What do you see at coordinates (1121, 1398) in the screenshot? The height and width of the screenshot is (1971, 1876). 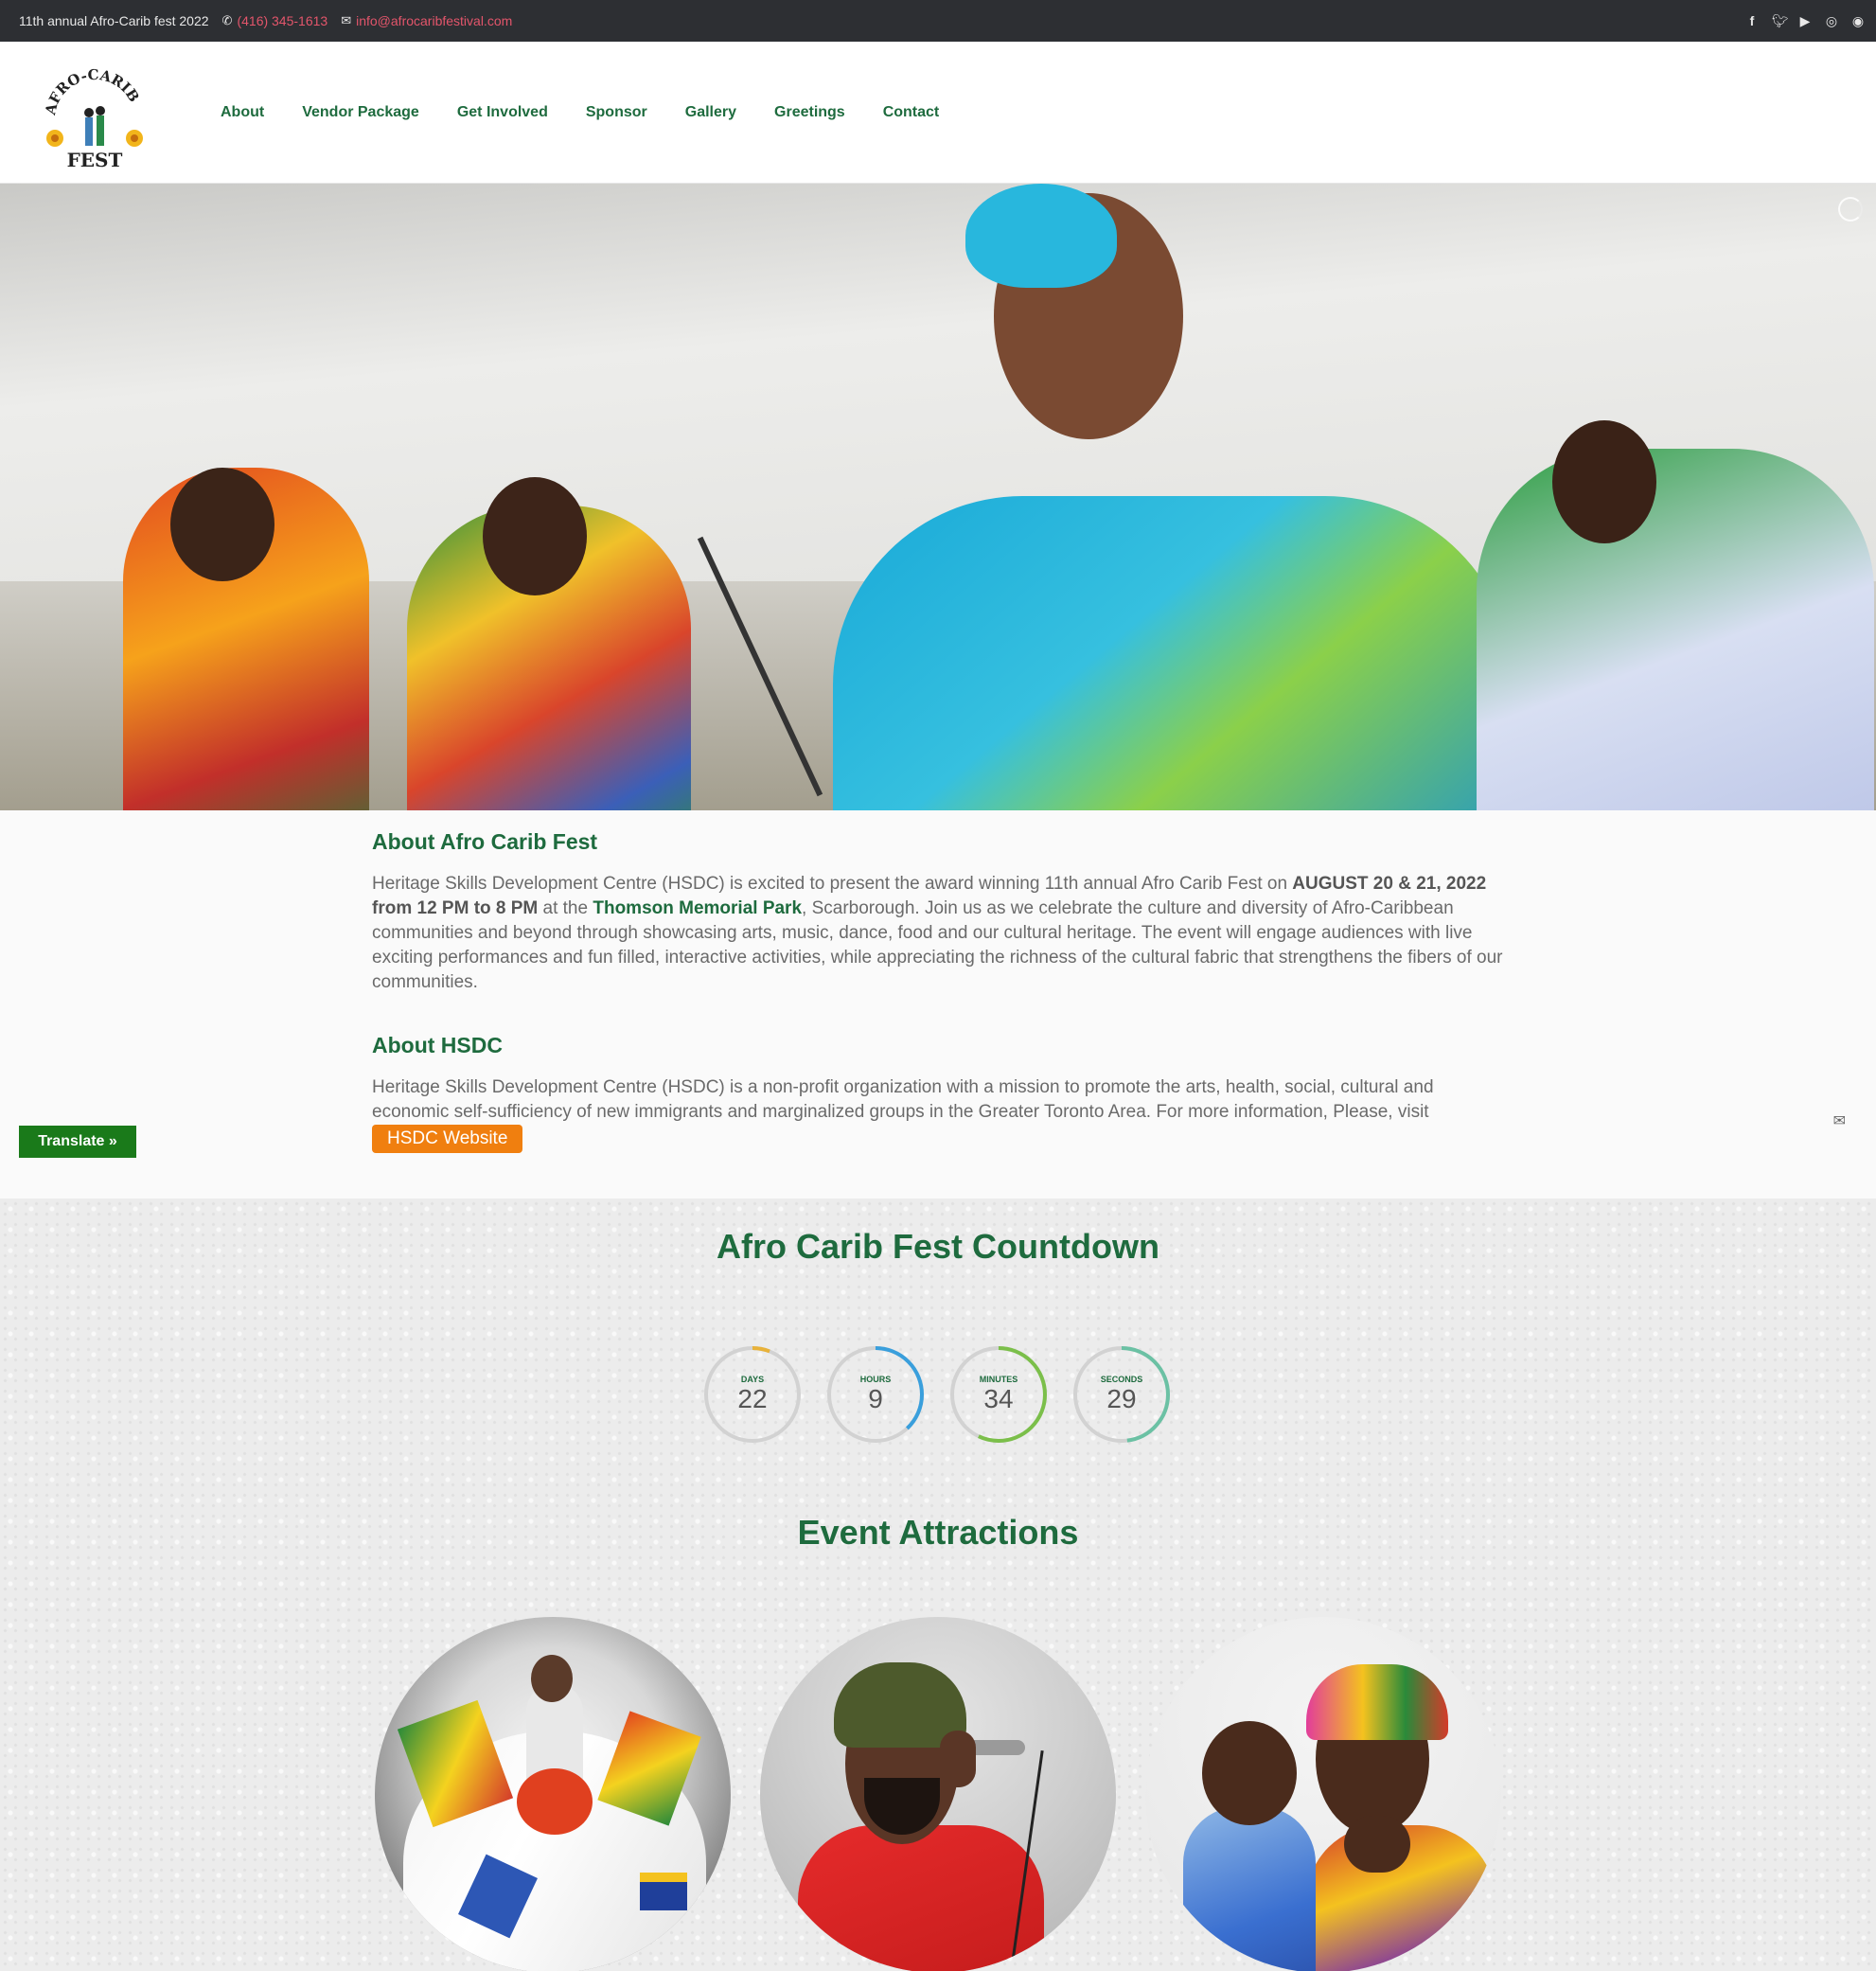 I see `countdown-value: 29` at bounding box center [1121, 1398].